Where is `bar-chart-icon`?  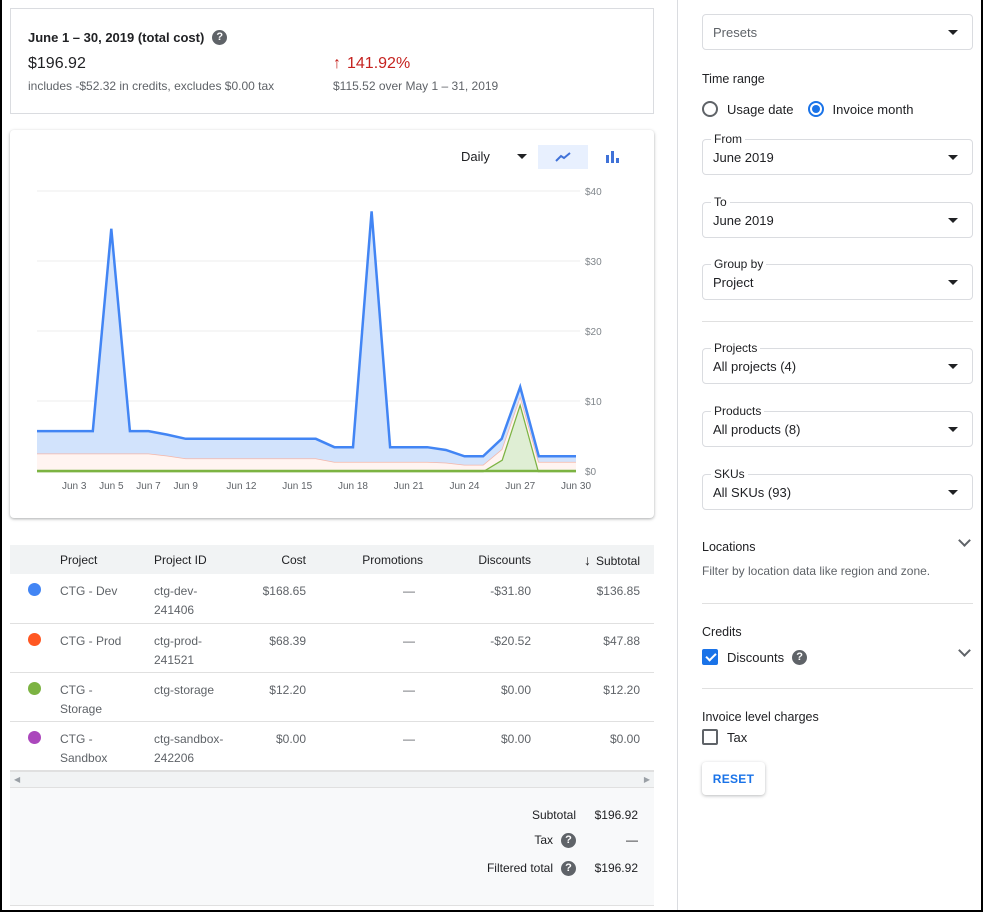 bar-chart-icon is located at coordinates (612, 157).